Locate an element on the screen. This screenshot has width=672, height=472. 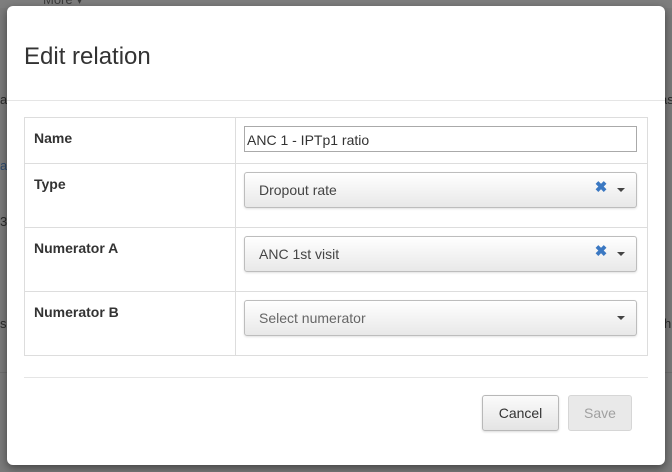
numerator-b-select: Select numerator is located at coordinates (440, 318).